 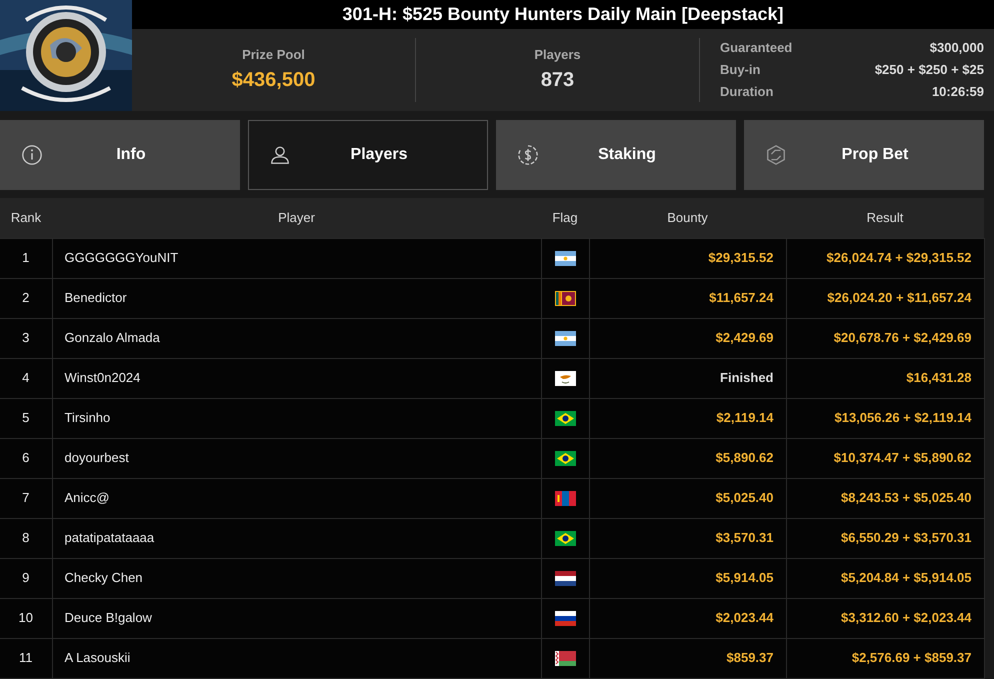 What do you see at coordinates (26, 298) in the screenshot?
I see `rank-cell: 2` at bounding box center [26, 298].